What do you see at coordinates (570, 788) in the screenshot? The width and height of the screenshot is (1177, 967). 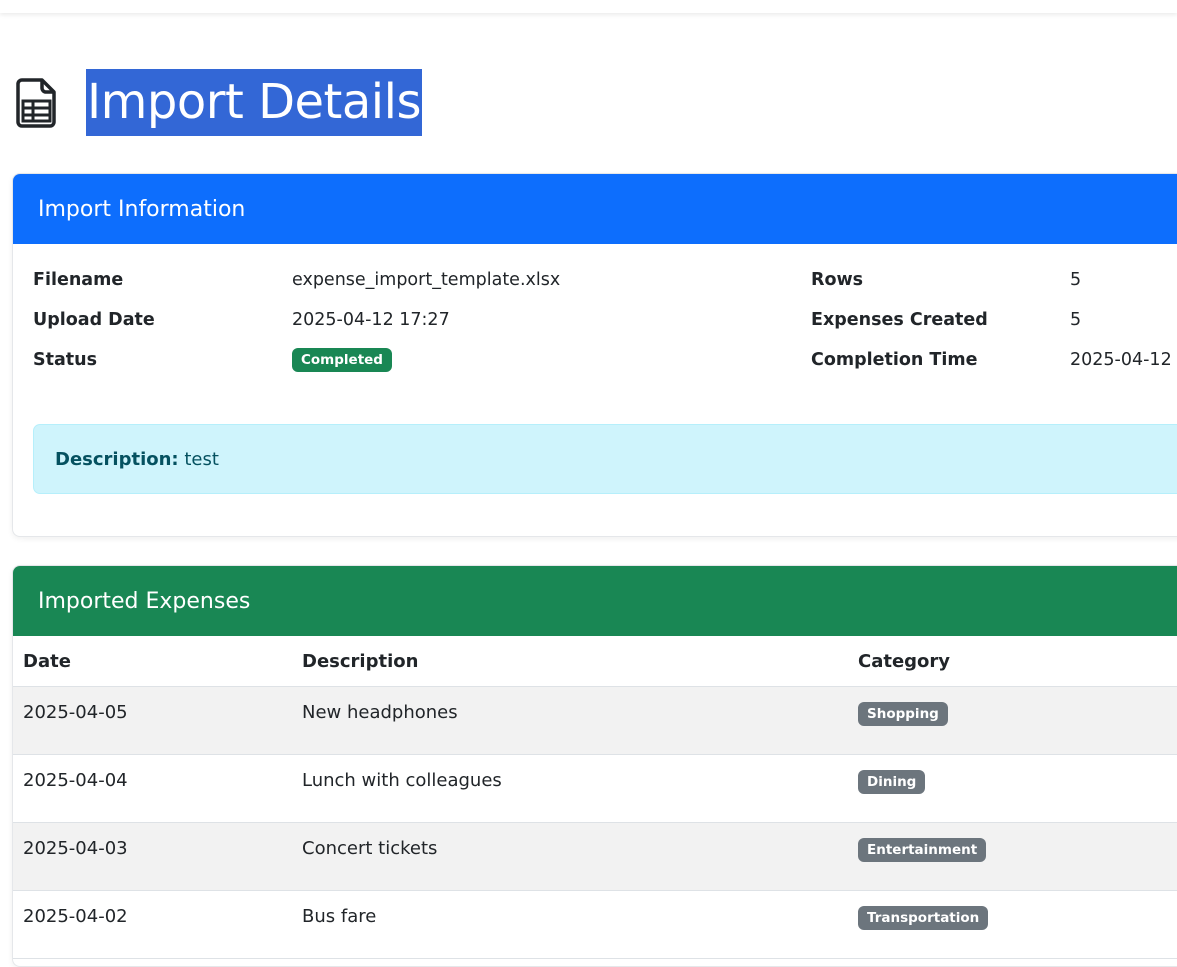 I see `cell-description: Lunch with colleagues` at bounding box center [570, 788].